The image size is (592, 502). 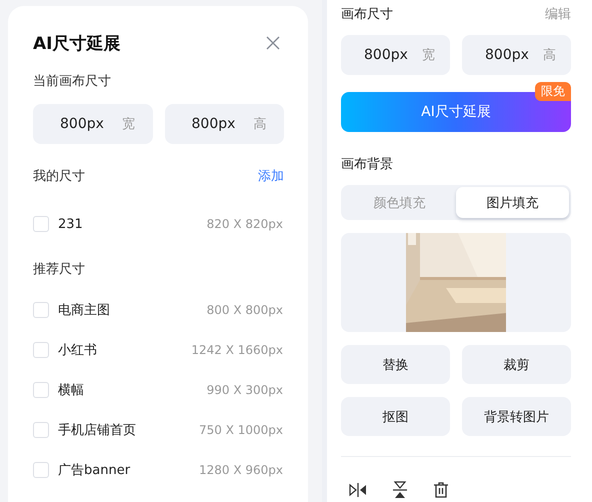 What do you see at coordinates (78, 350) in the screenshot?
I see `size-name: 小红书` at bounding box center [78, 350].